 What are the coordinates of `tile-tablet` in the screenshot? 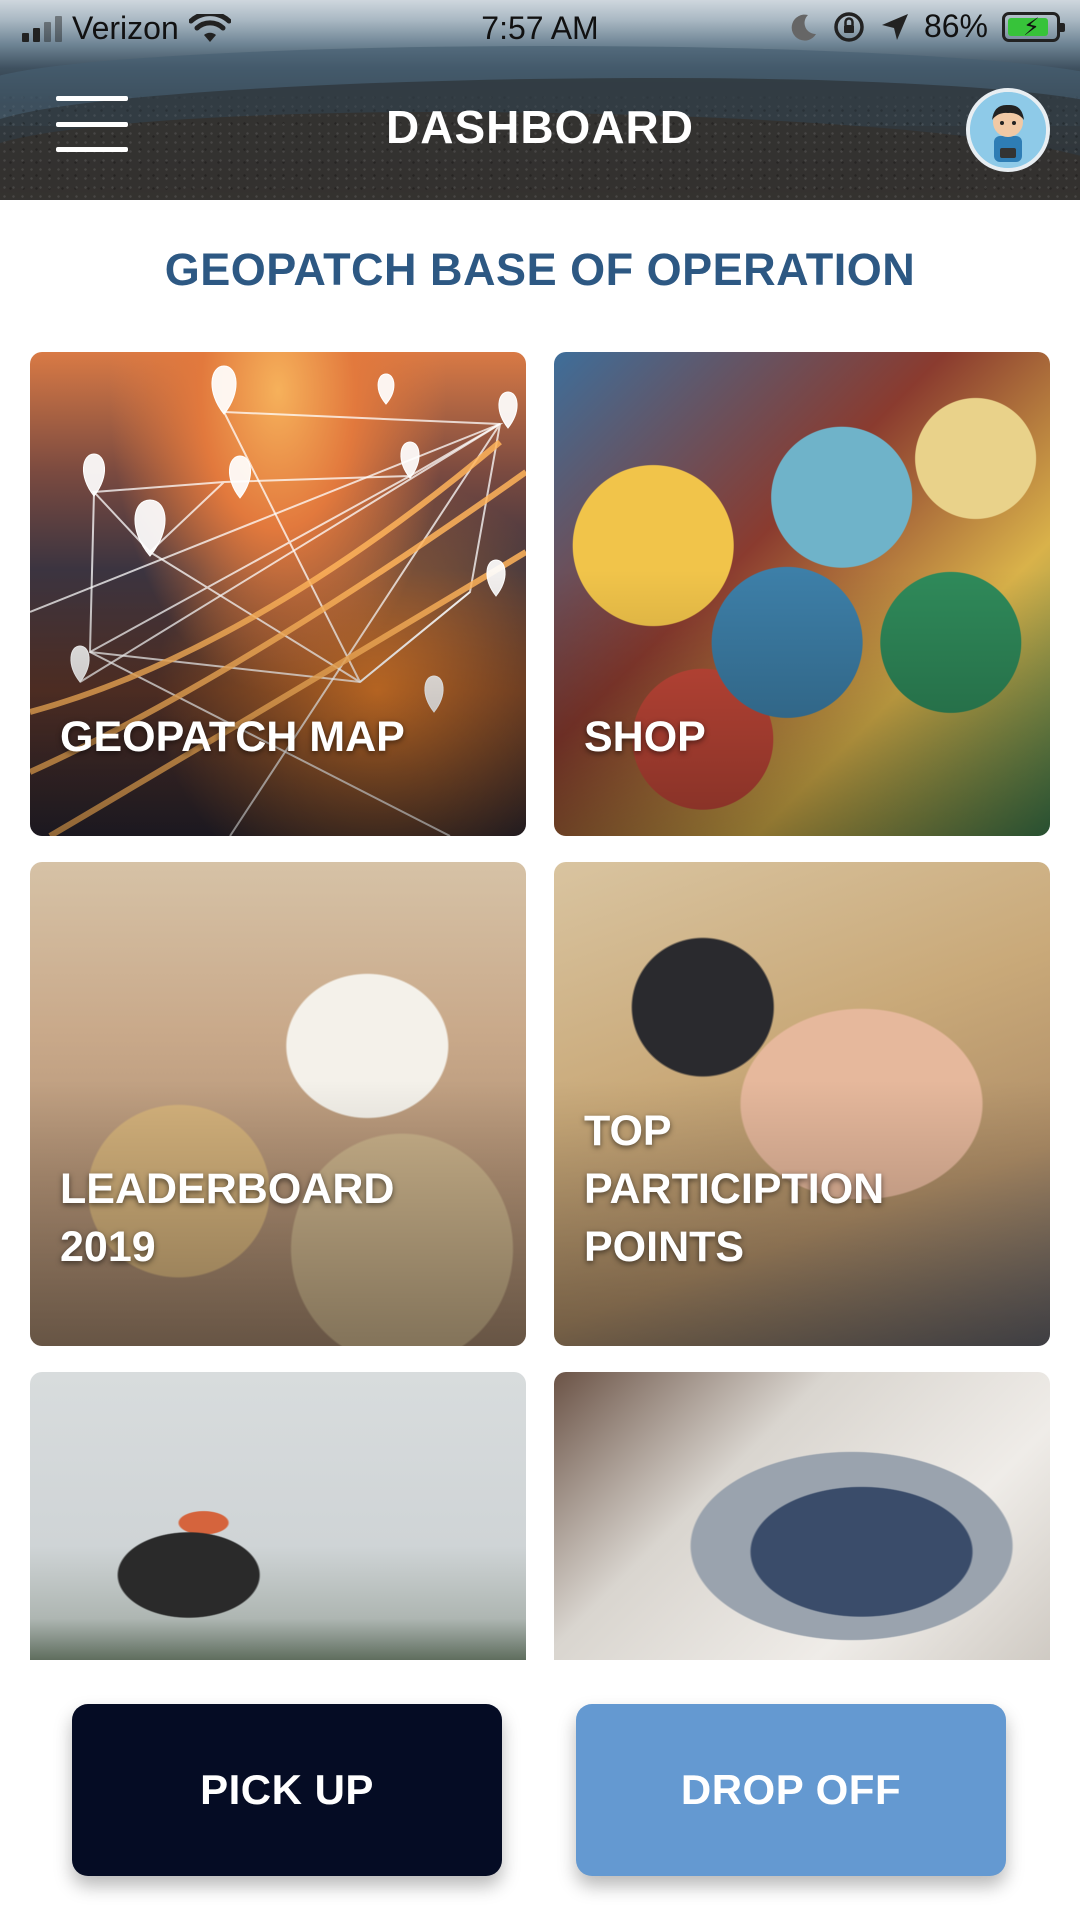 It's located at (802, 1517).